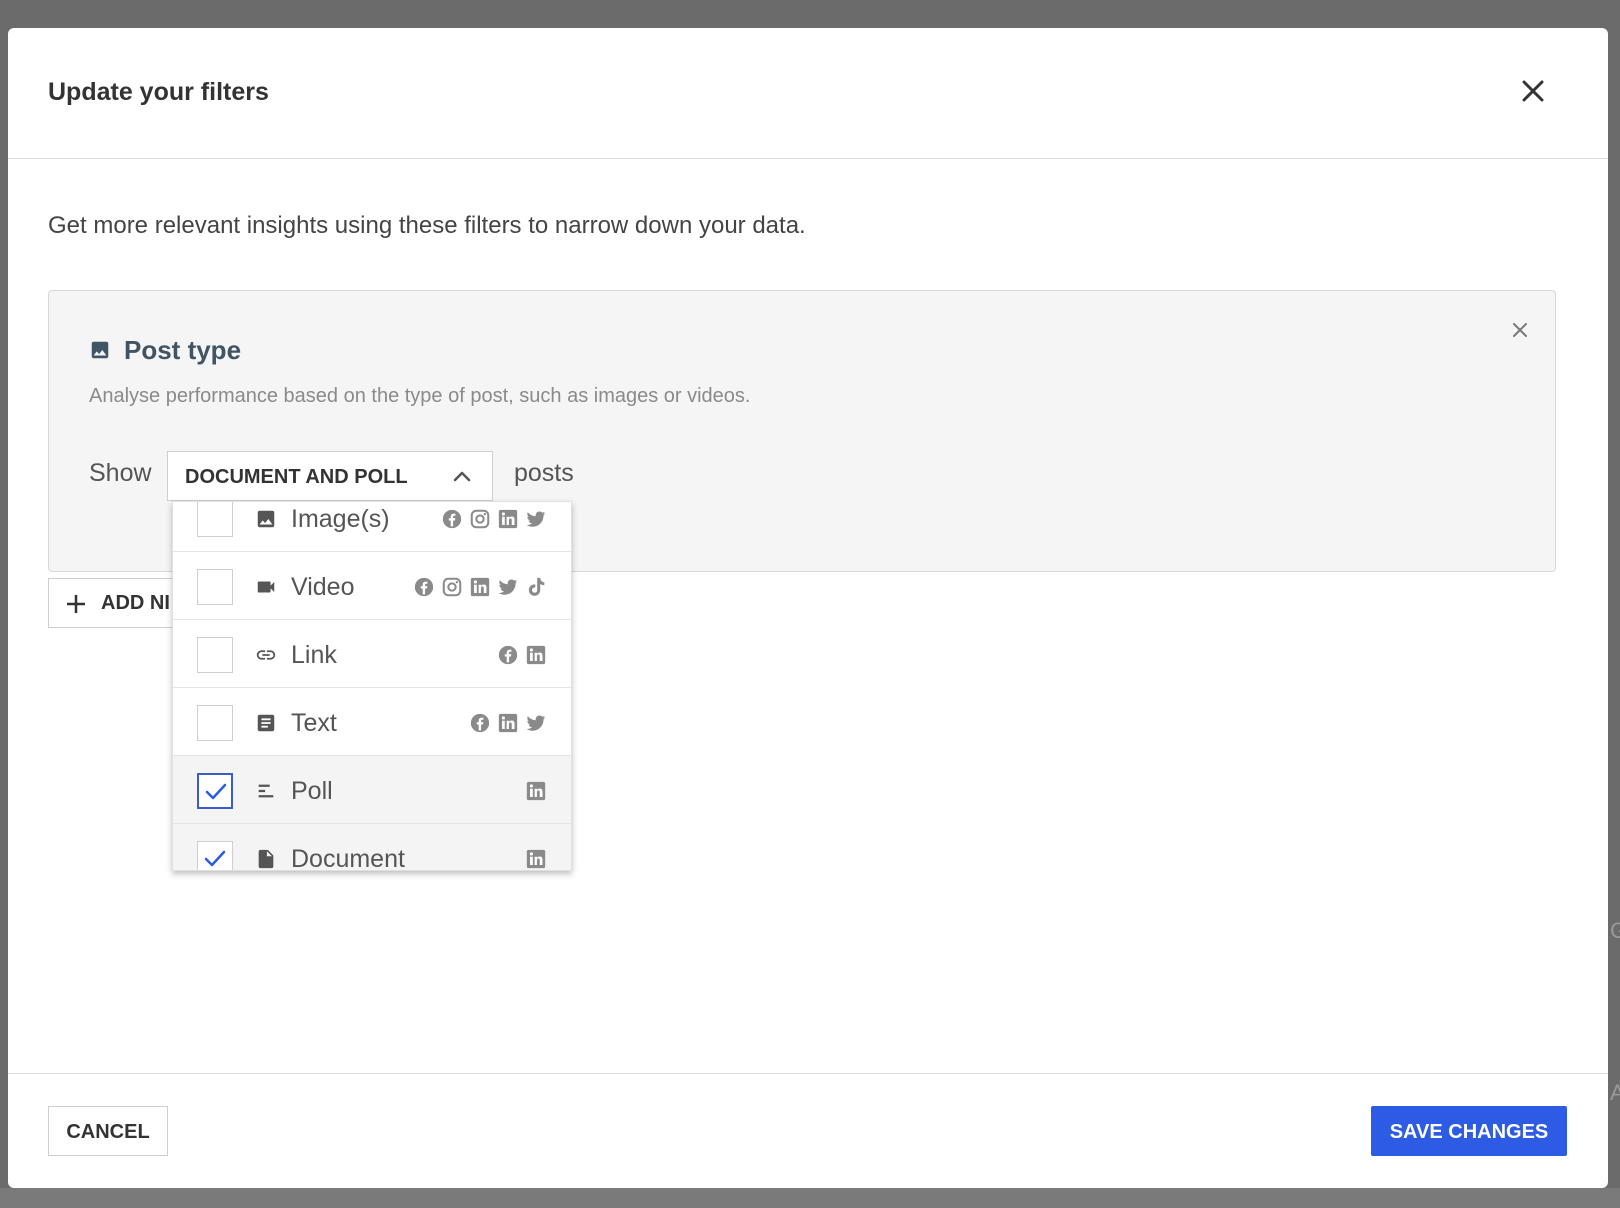 Image resolution: width=1620 pixels, height=1208 pixels. I want to click on post-type-select: DOCUMENT AND POLL, so click(330, 476).